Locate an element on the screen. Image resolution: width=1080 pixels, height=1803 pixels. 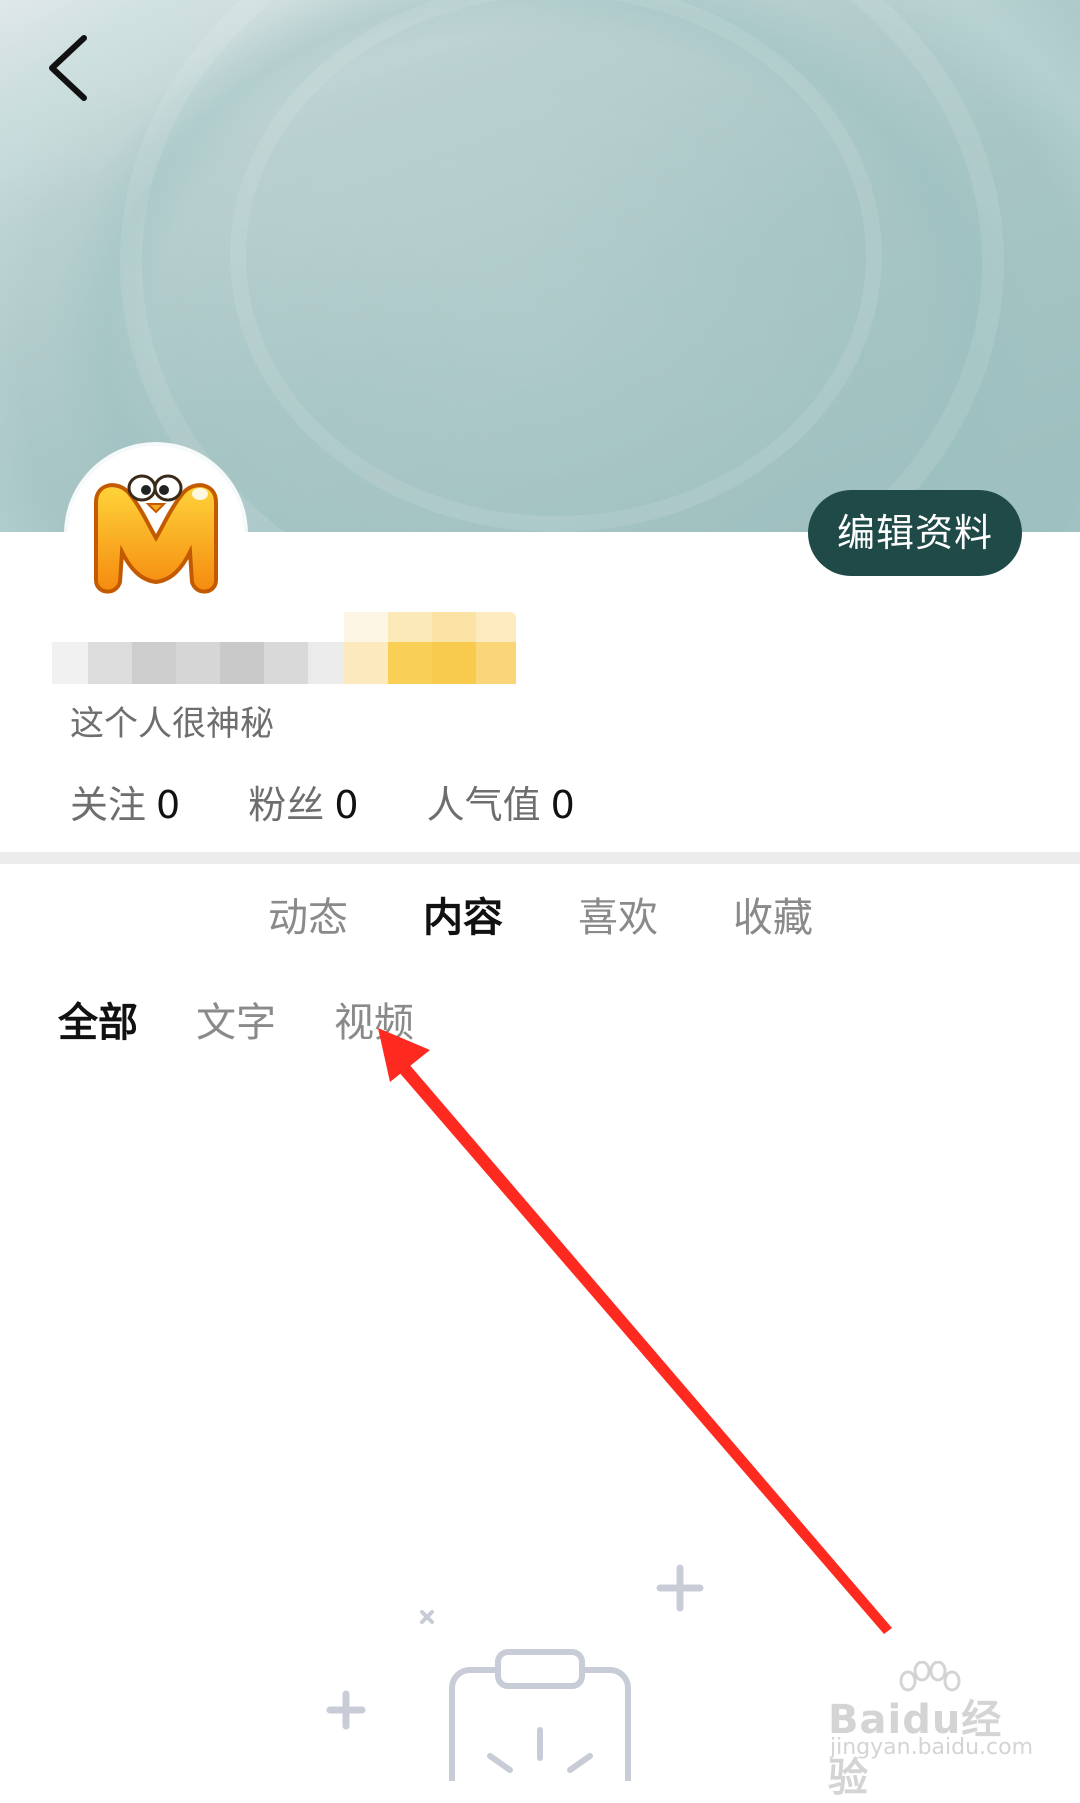
tab-favorites: 收藏 is located at coordinates (773, 914).